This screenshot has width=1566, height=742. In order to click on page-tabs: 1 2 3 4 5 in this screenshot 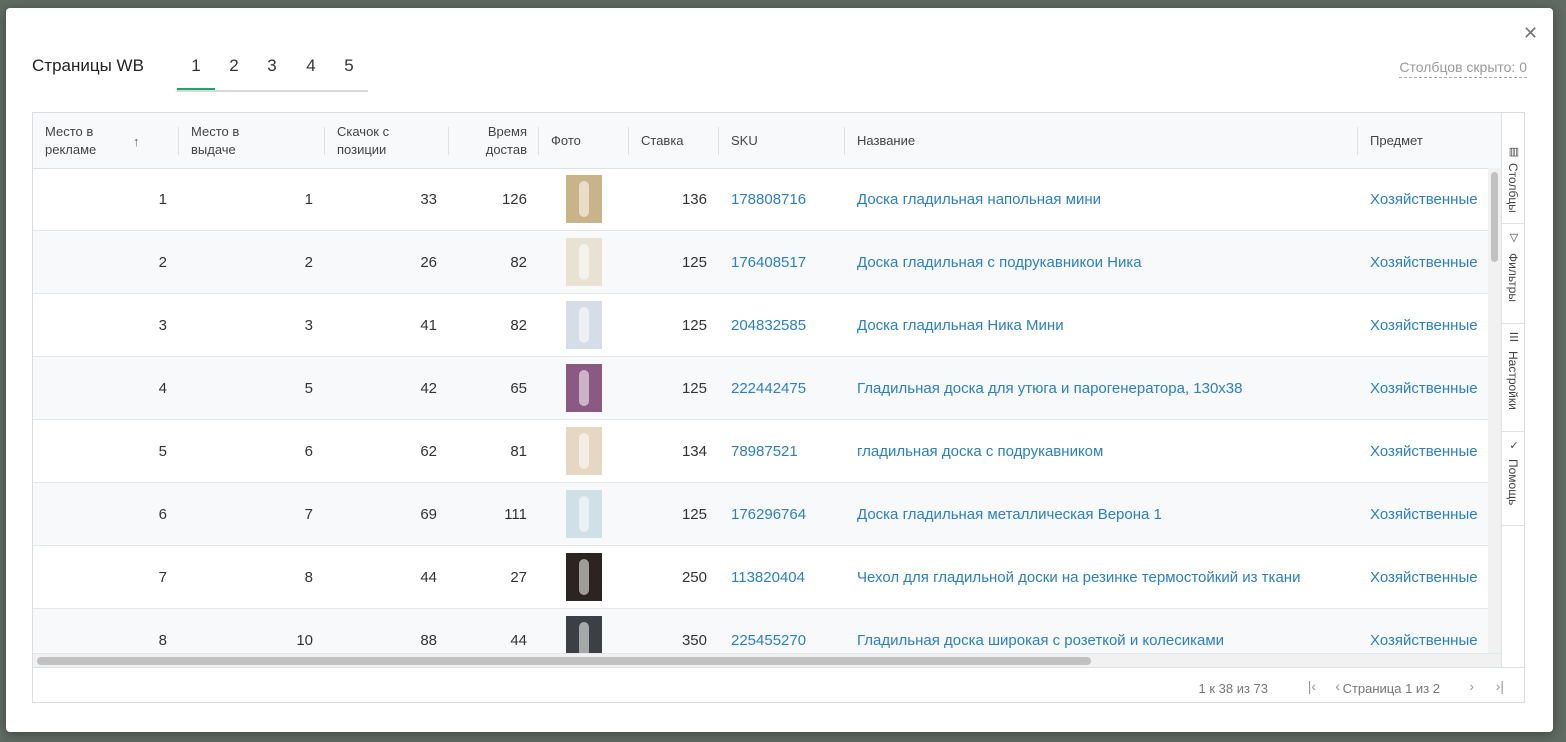, I will do `click(272, 70)`.